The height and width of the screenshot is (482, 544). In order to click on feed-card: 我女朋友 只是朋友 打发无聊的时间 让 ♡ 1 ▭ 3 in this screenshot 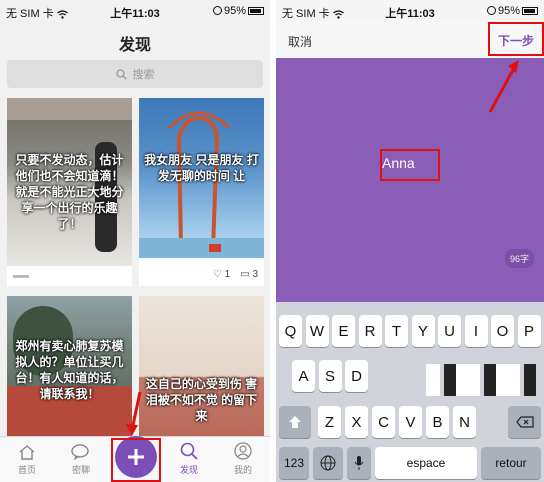, I will do `click(201, 192)`.